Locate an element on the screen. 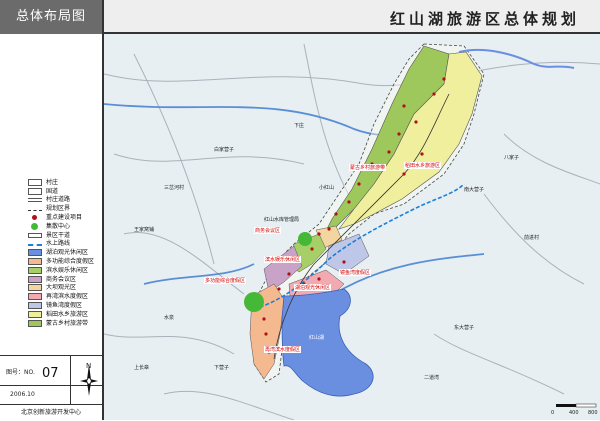  place-label: 前进村 is located at coordinates (532, 238).